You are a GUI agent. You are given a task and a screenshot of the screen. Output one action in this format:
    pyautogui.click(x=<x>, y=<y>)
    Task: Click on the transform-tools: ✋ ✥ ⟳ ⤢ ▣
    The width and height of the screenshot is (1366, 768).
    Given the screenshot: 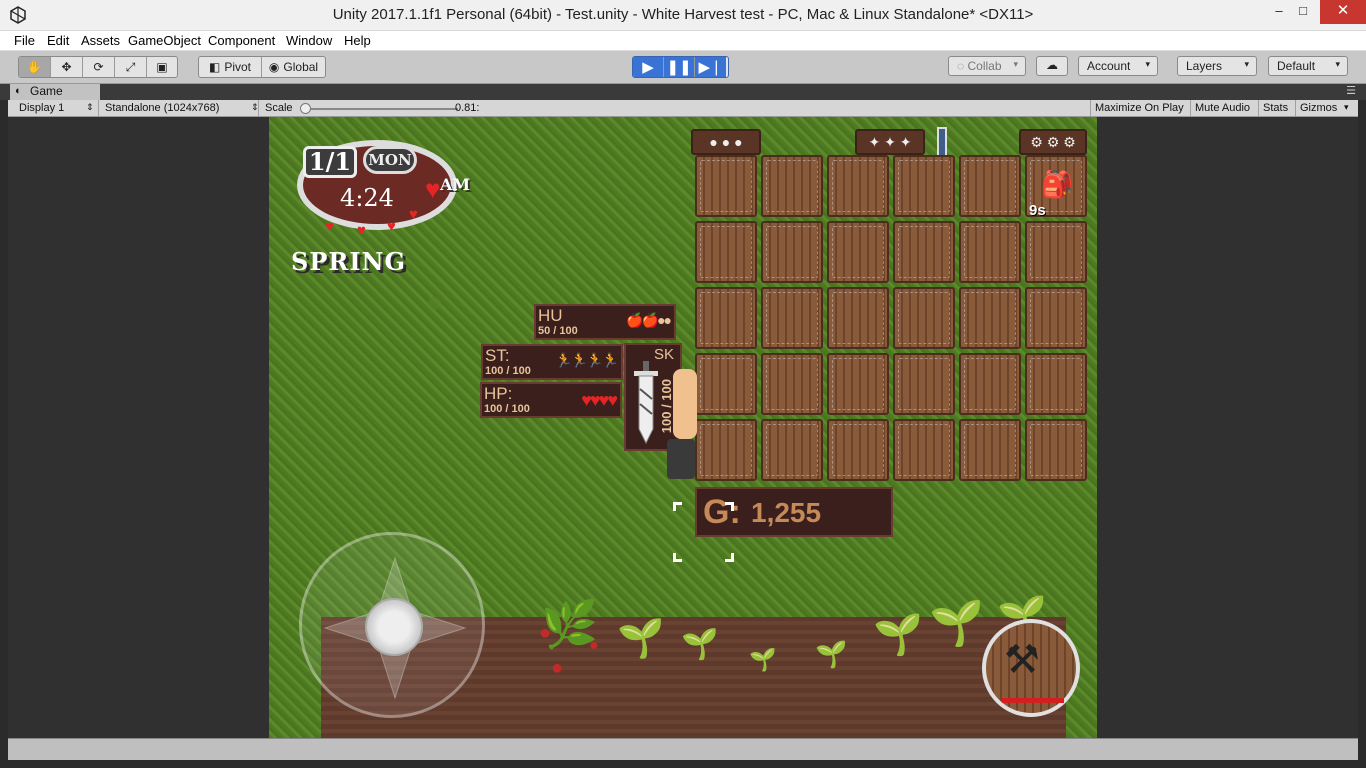 What is the action you would take?
    pyautogui.click(x=98, y=67)
    